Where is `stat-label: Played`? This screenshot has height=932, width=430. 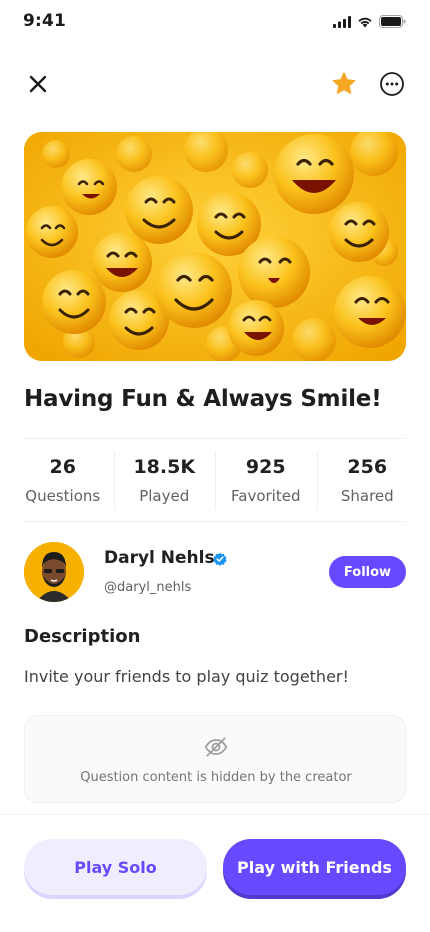 stat-label: Played is located at coordinates (164, 496).